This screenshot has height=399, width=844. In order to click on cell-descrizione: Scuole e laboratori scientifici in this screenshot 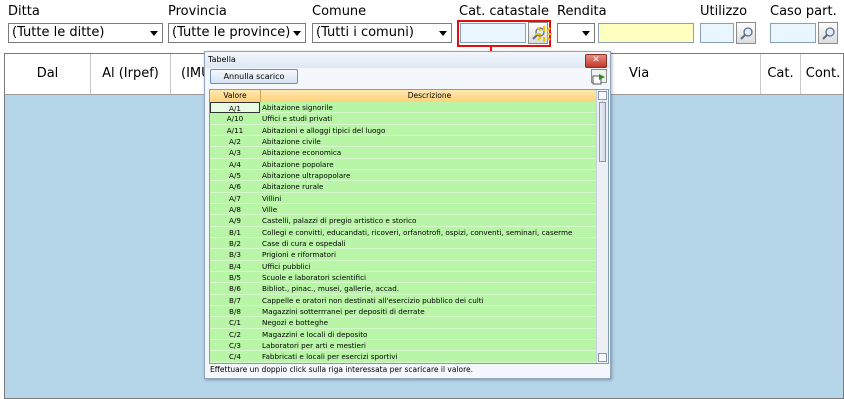, I will do `click(314, 277)`.